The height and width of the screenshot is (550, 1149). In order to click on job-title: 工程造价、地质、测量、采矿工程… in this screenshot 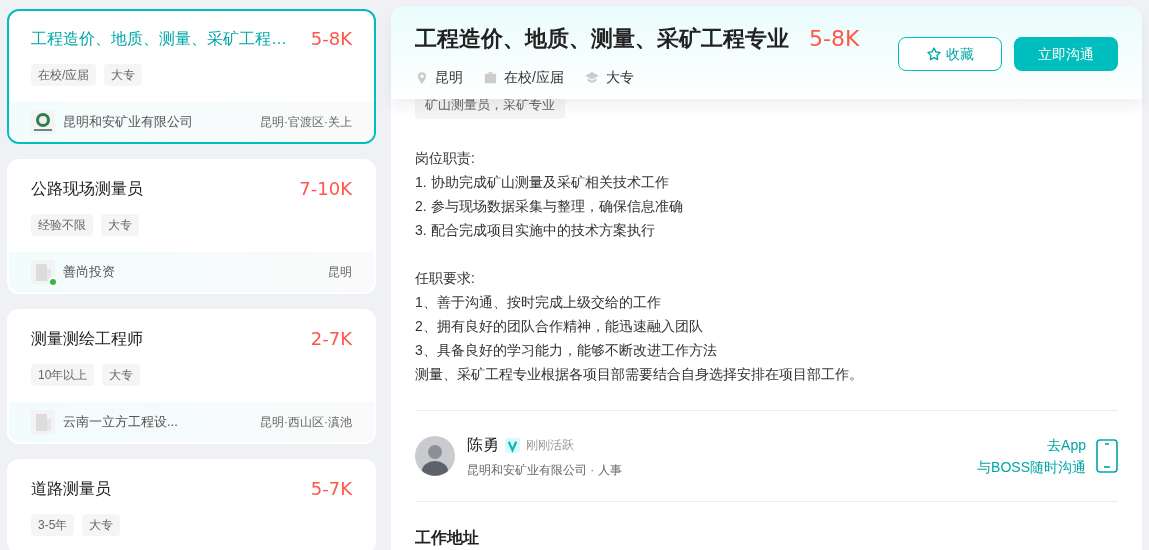, I will do `click(159, 38)`.